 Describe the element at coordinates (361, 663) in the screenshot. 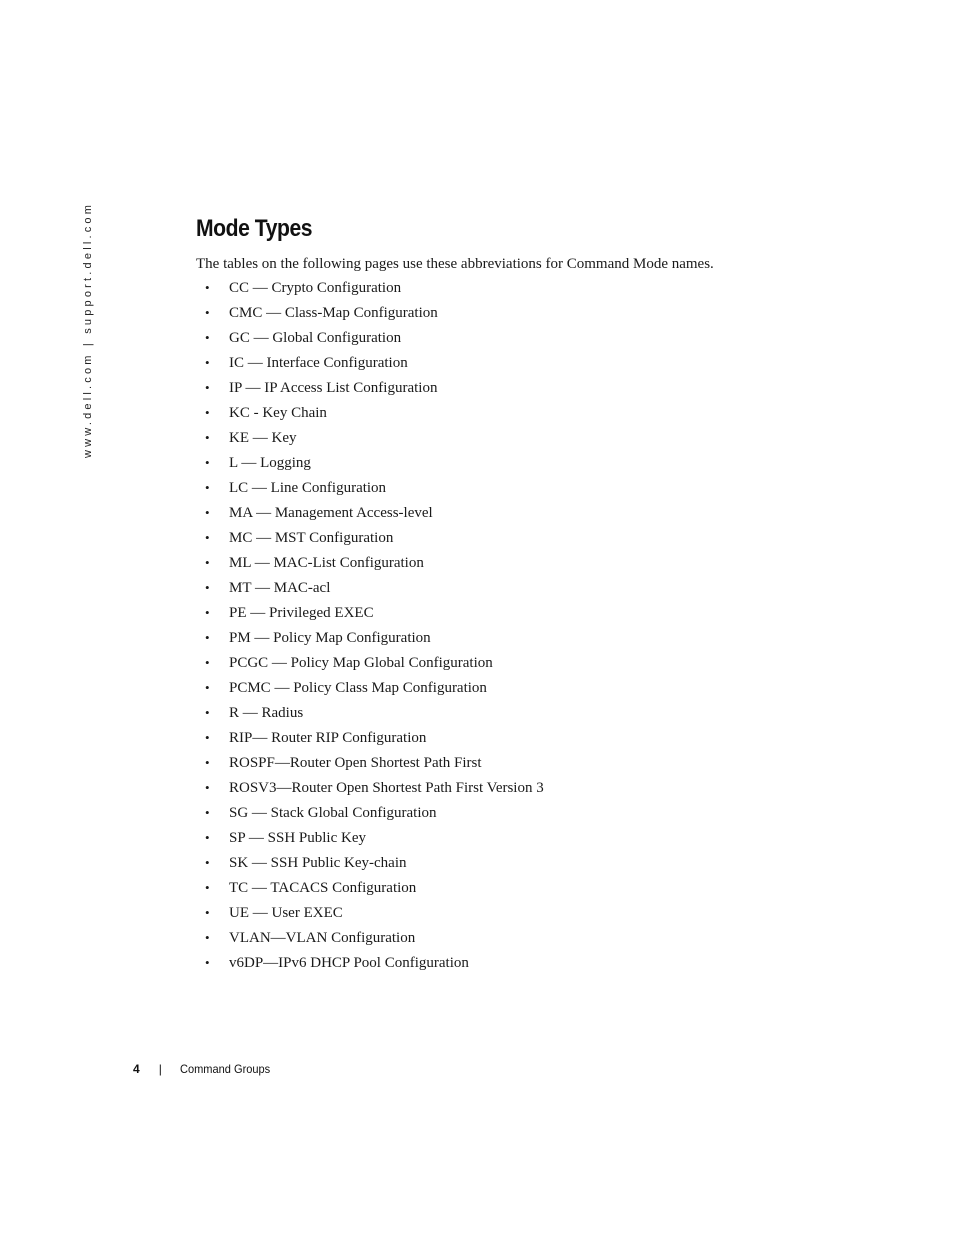

I see `mode-text: PCGC — Policy Map Global Configuration` at that location.